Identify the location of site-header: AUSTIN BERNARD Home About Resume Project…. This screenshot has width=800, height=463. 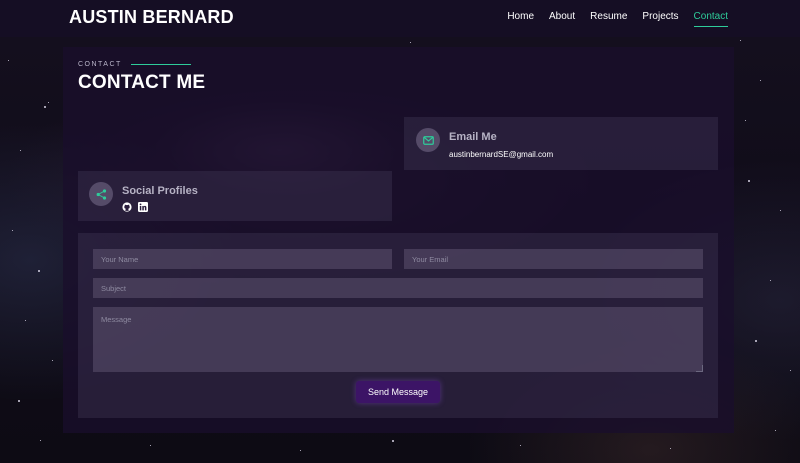
(400, 18).